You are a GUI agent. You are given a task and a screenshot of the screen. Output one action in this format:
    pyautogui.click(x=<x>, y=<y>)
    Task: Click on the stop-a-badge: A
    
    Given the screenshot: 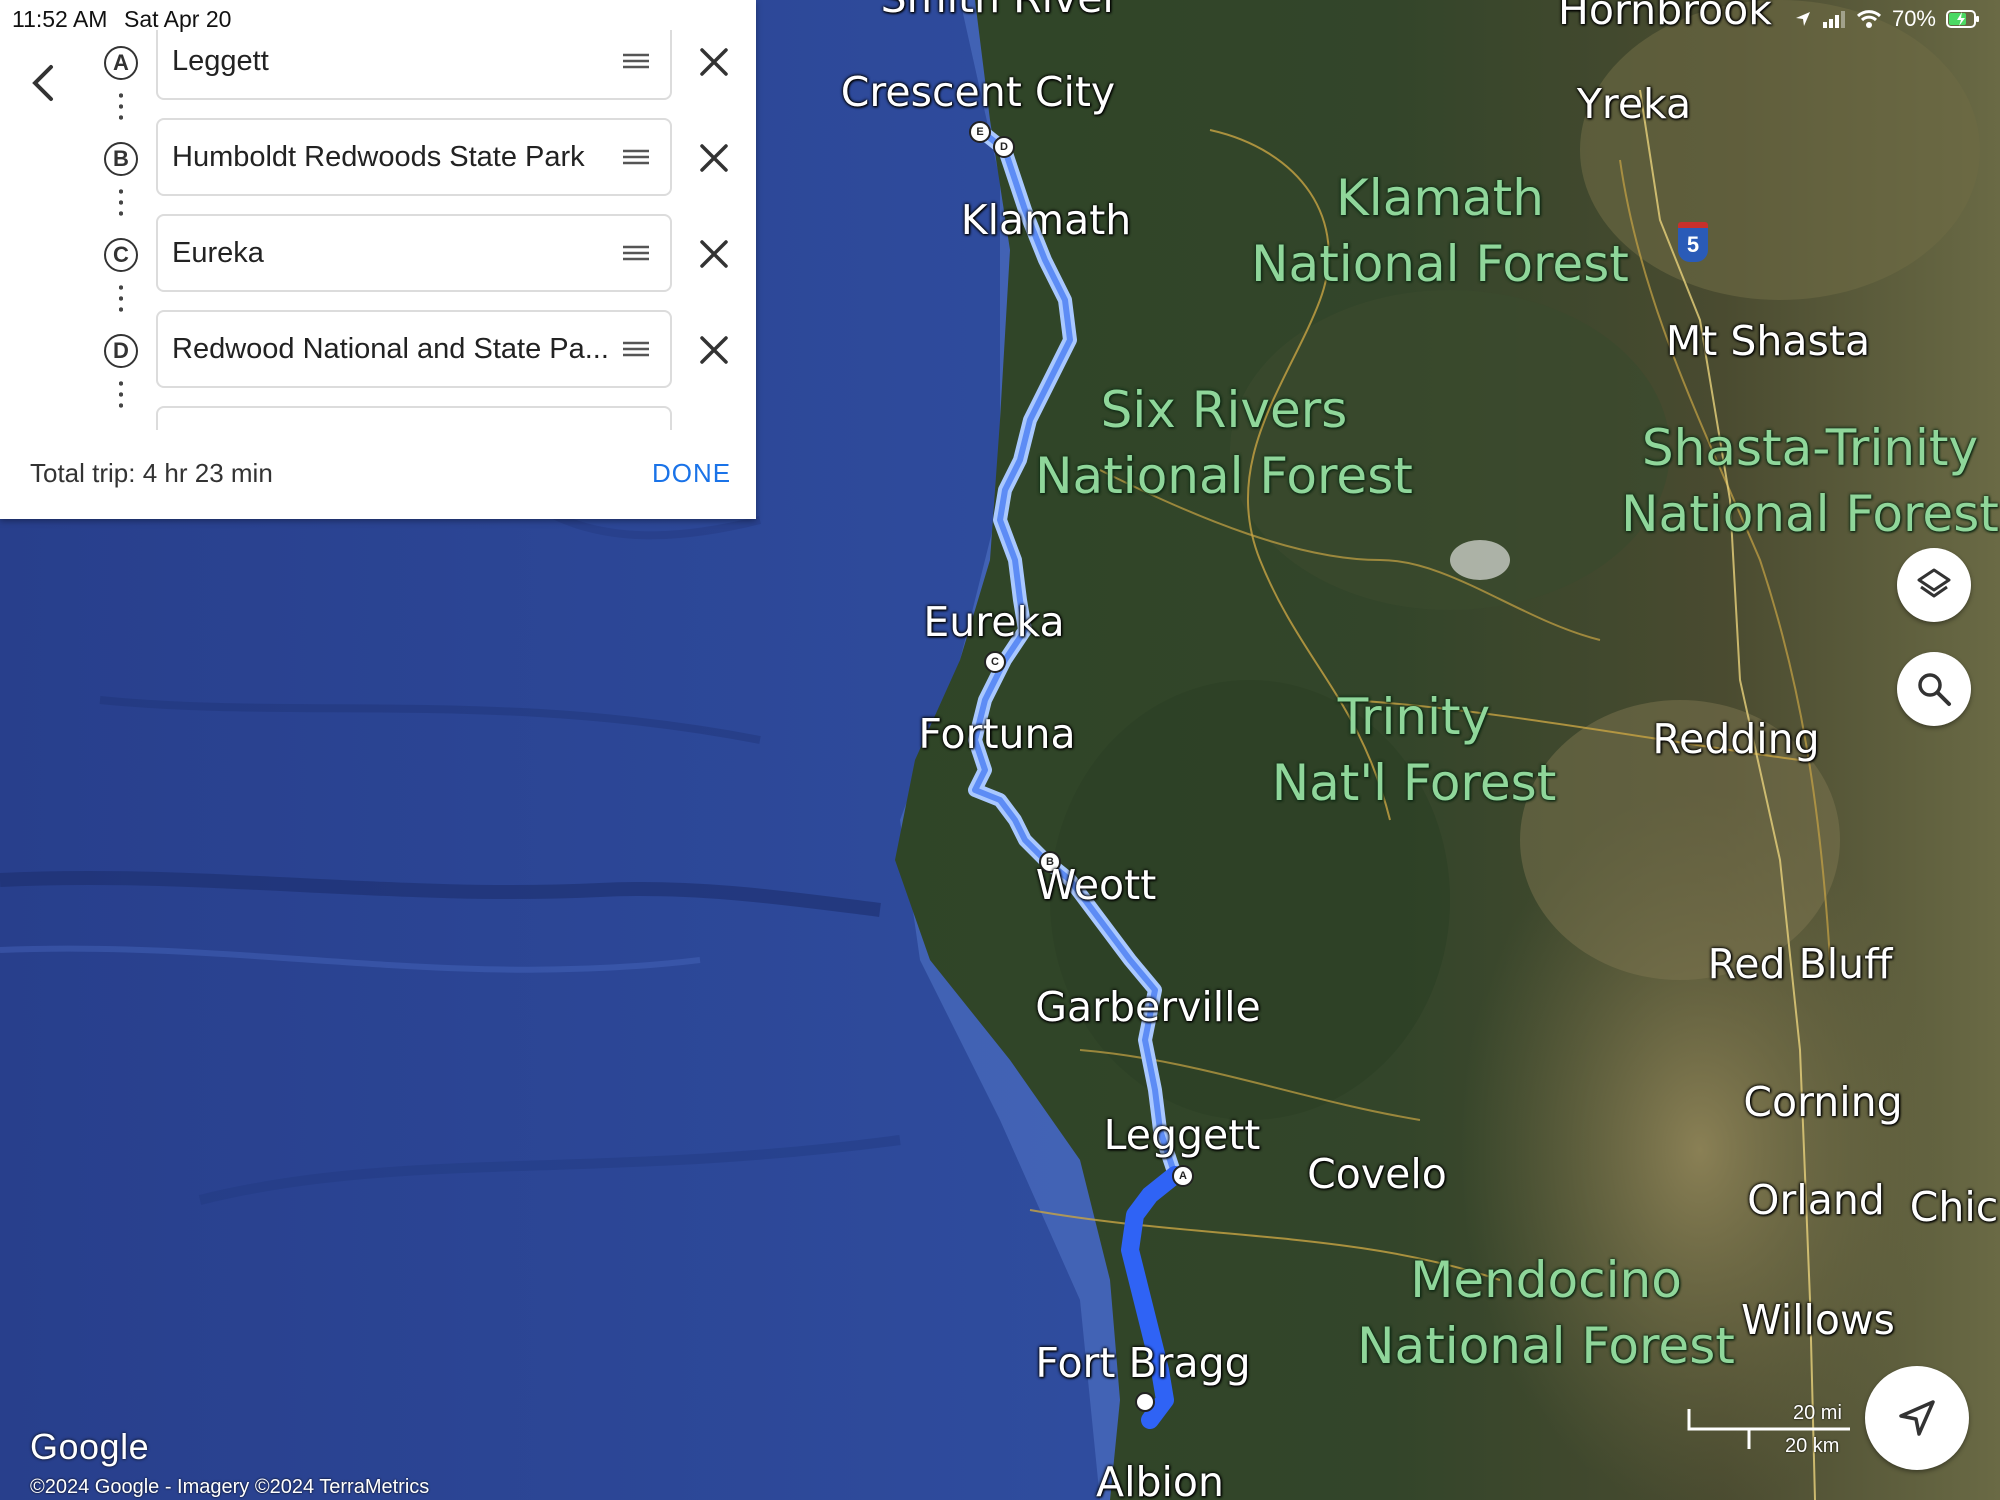 What is the action you would take?
    pyautogui.click(x=121, y=63)
    